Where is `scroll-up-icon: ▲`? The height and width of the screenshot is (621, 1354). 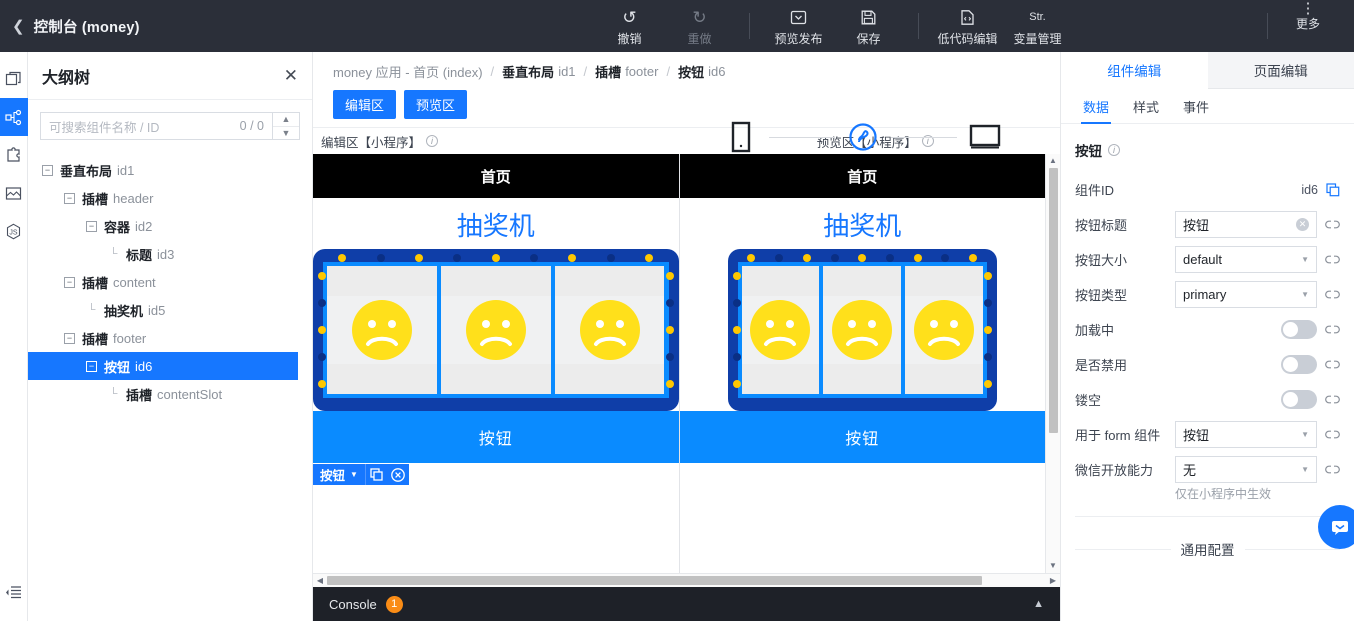
scroll-up-icon: ▲ is located at coordinates (1053, 161).